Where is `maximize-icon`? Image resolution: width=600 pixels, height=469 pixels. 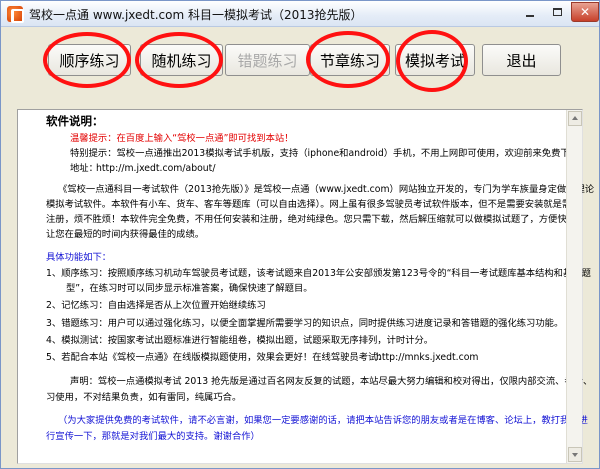 maximize-icon is located at coordinates (557, 12).